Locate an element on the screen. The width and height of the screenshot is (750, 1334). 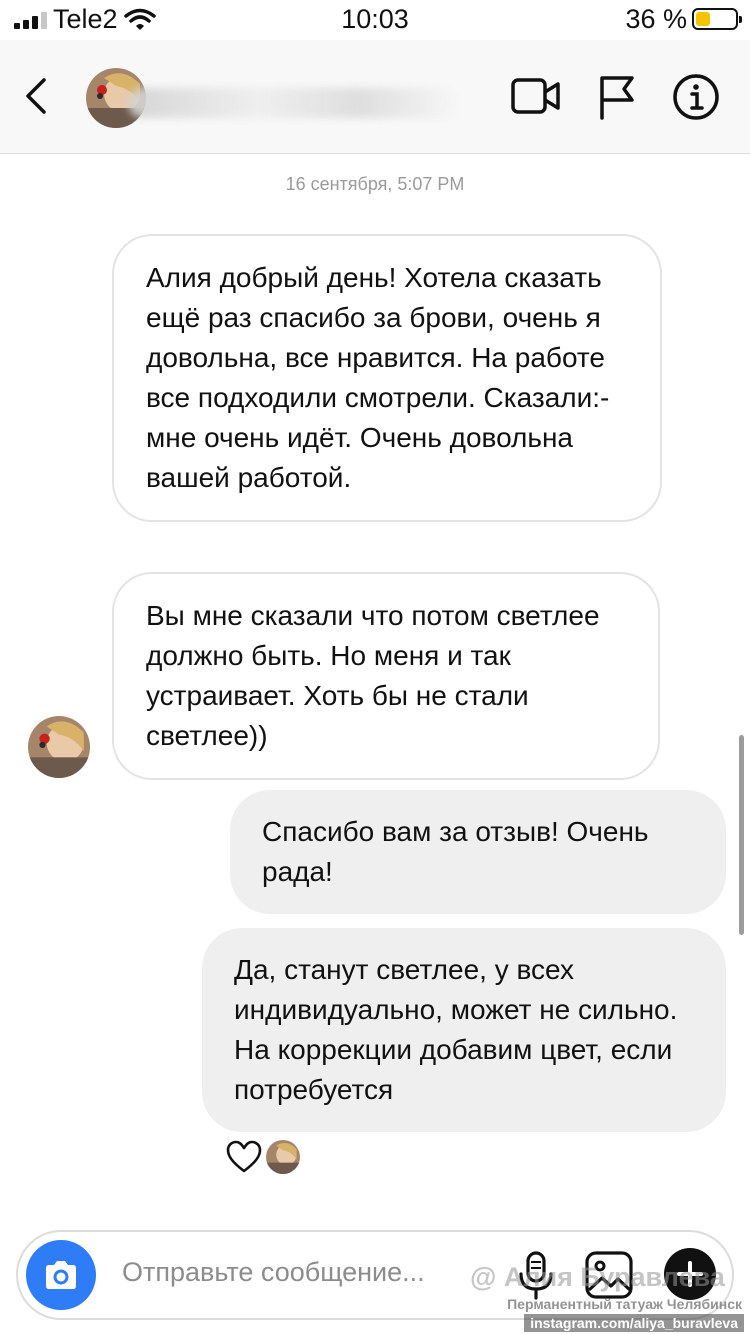
battery-percent: 36 % is located at coordinates (656, 19).